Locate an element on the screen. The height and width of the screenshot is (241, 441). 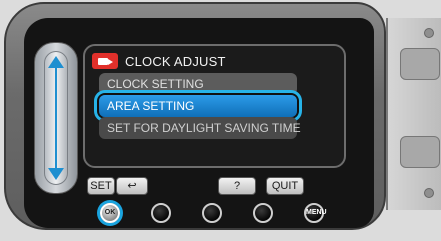
menu-item-clock-setting: CLOCK SETTING is located at coordinates (198, 84).